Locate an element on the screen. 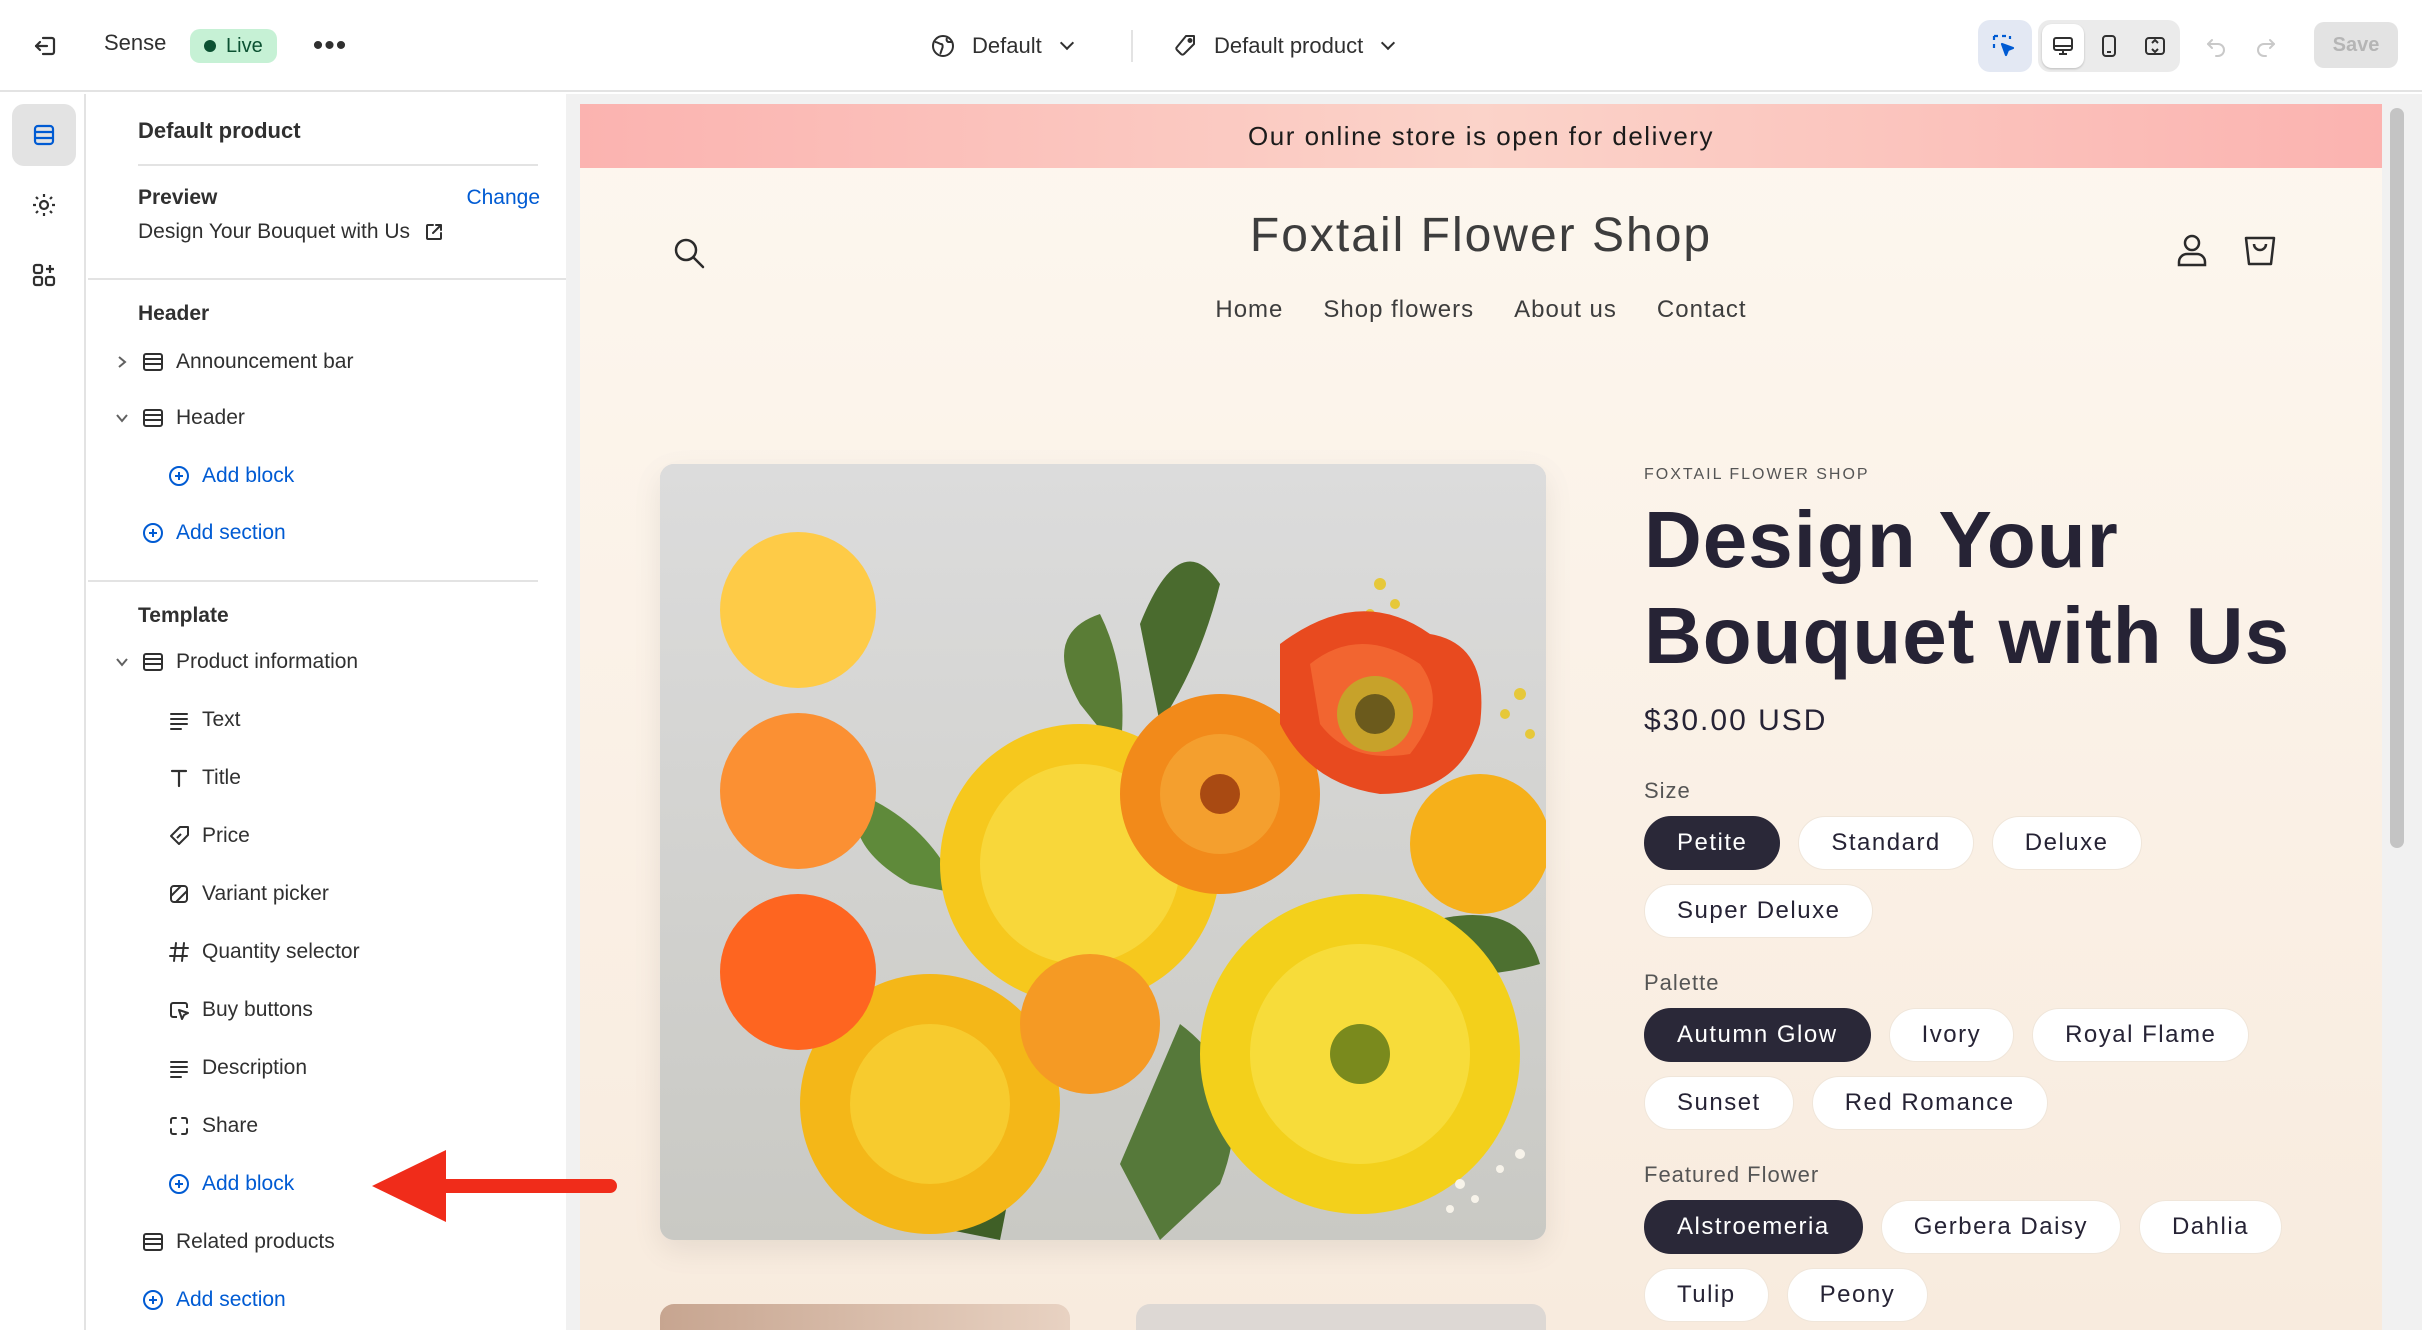 The height and width of the screenshot is (1330, 2422). section-label: Header is located at coordinates (210, 417).